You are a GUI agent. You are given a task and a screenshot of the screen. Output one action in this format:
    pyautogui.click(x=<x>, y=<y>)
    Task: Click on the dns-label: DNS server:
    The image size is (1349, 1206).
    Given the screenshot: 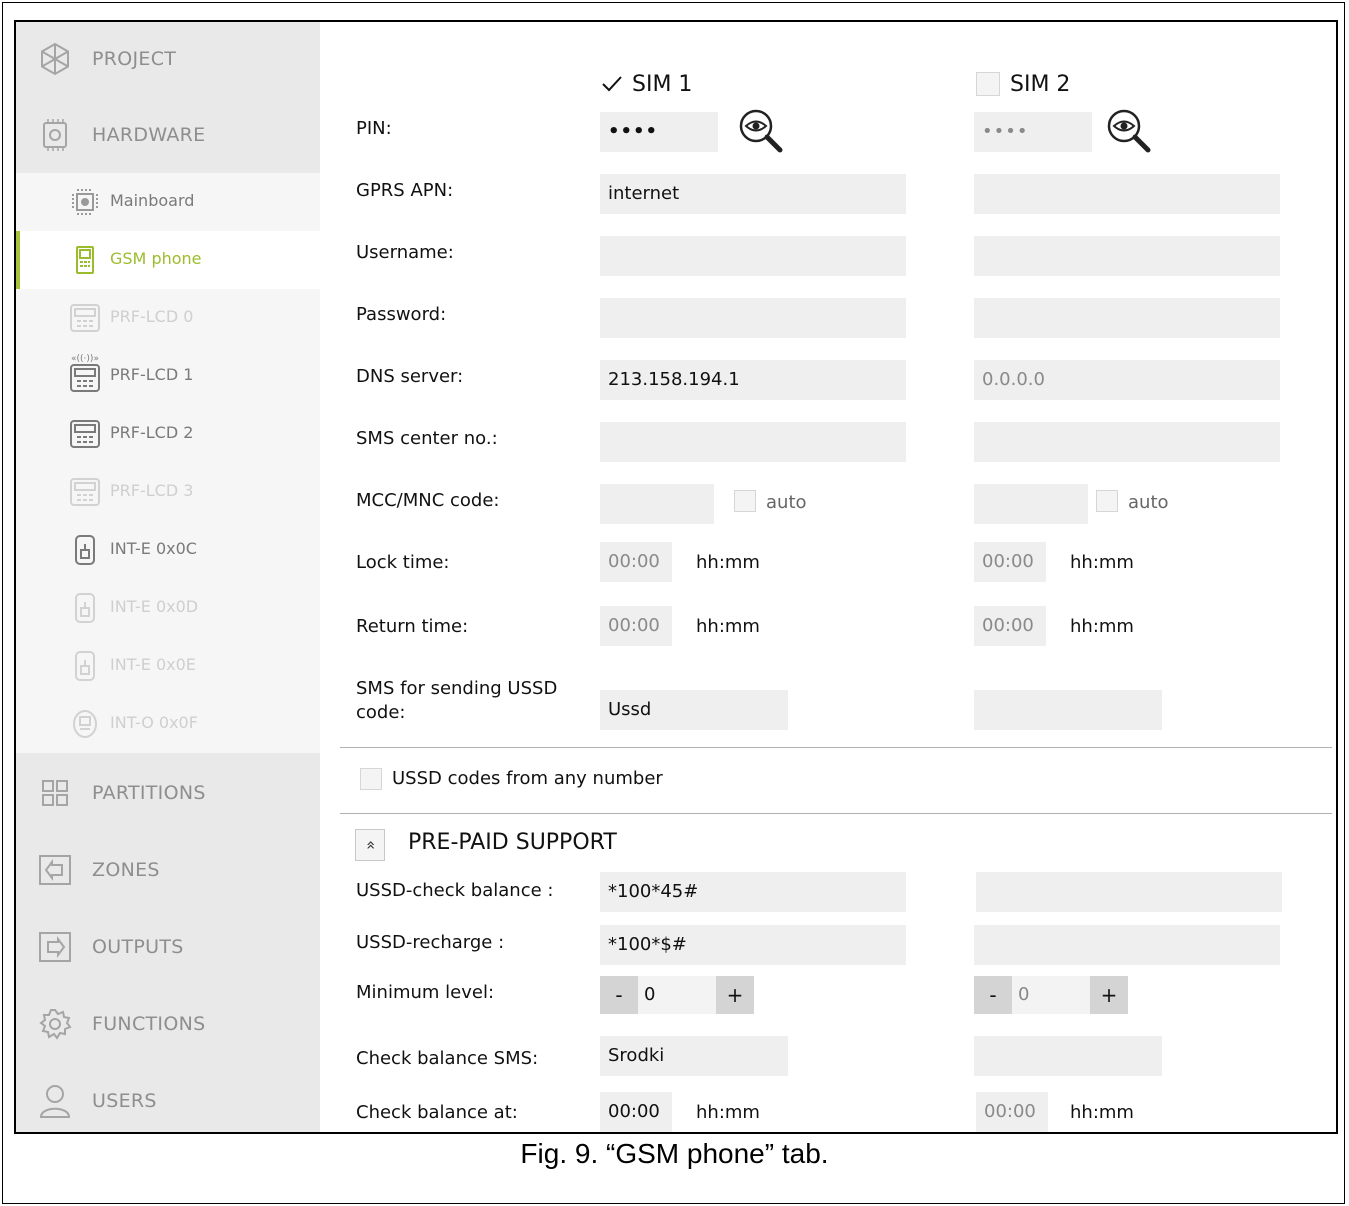 What is the action you would take?
    pyautogui.click(x=410, y=376)
    